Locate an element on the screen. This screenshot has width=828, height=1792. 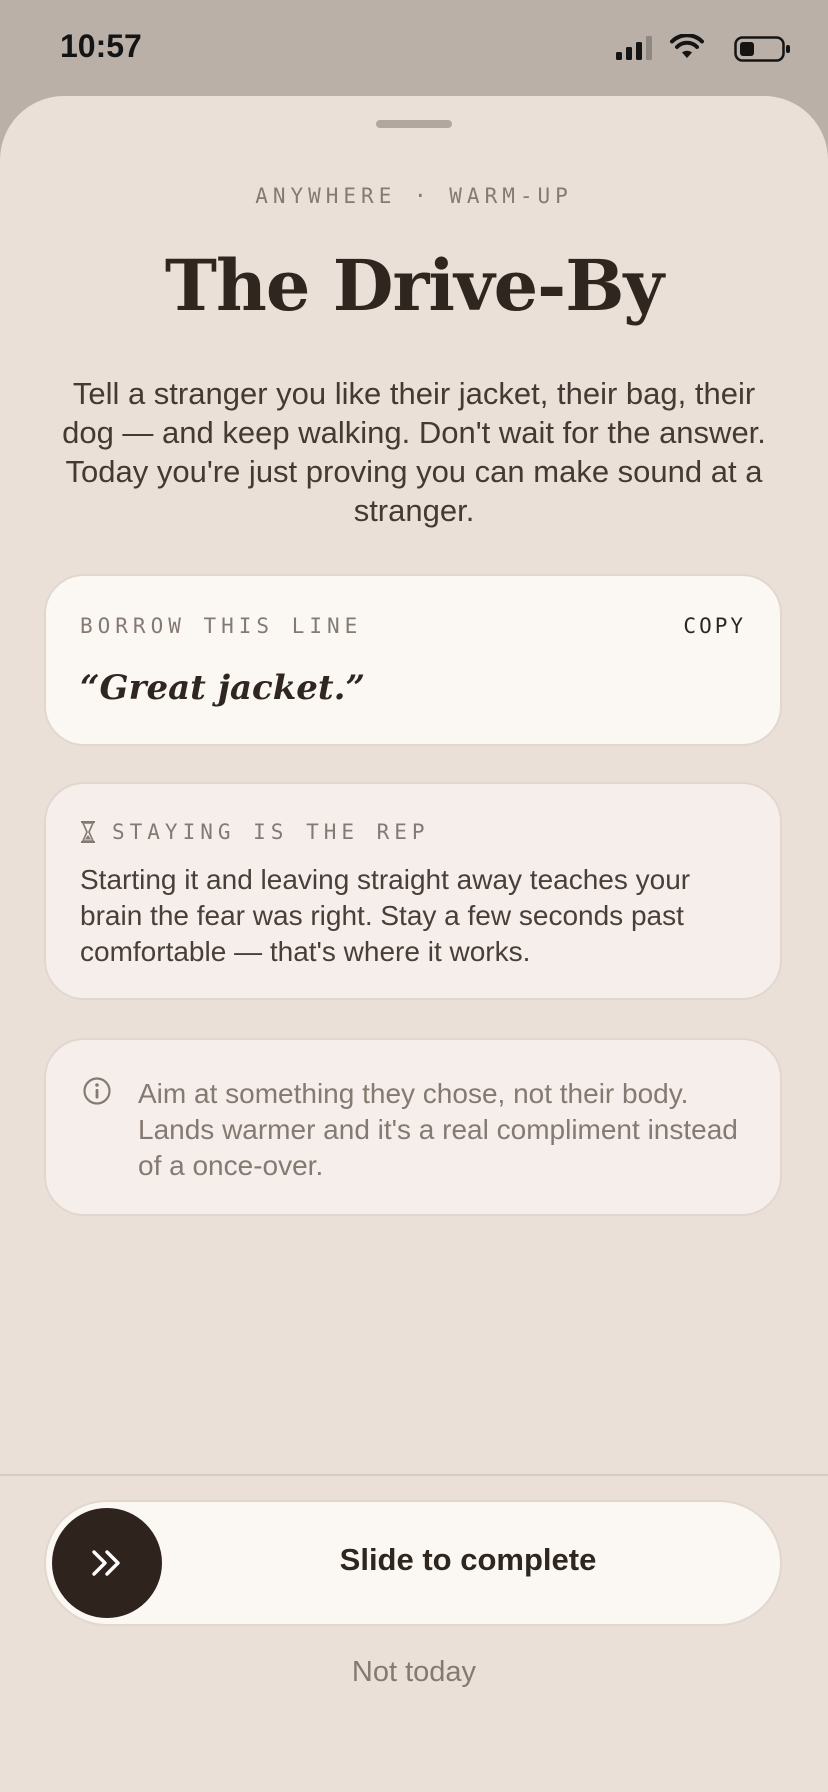
staying-rep-label: STAYING IS THE REP is located at coordinates (271, 832).